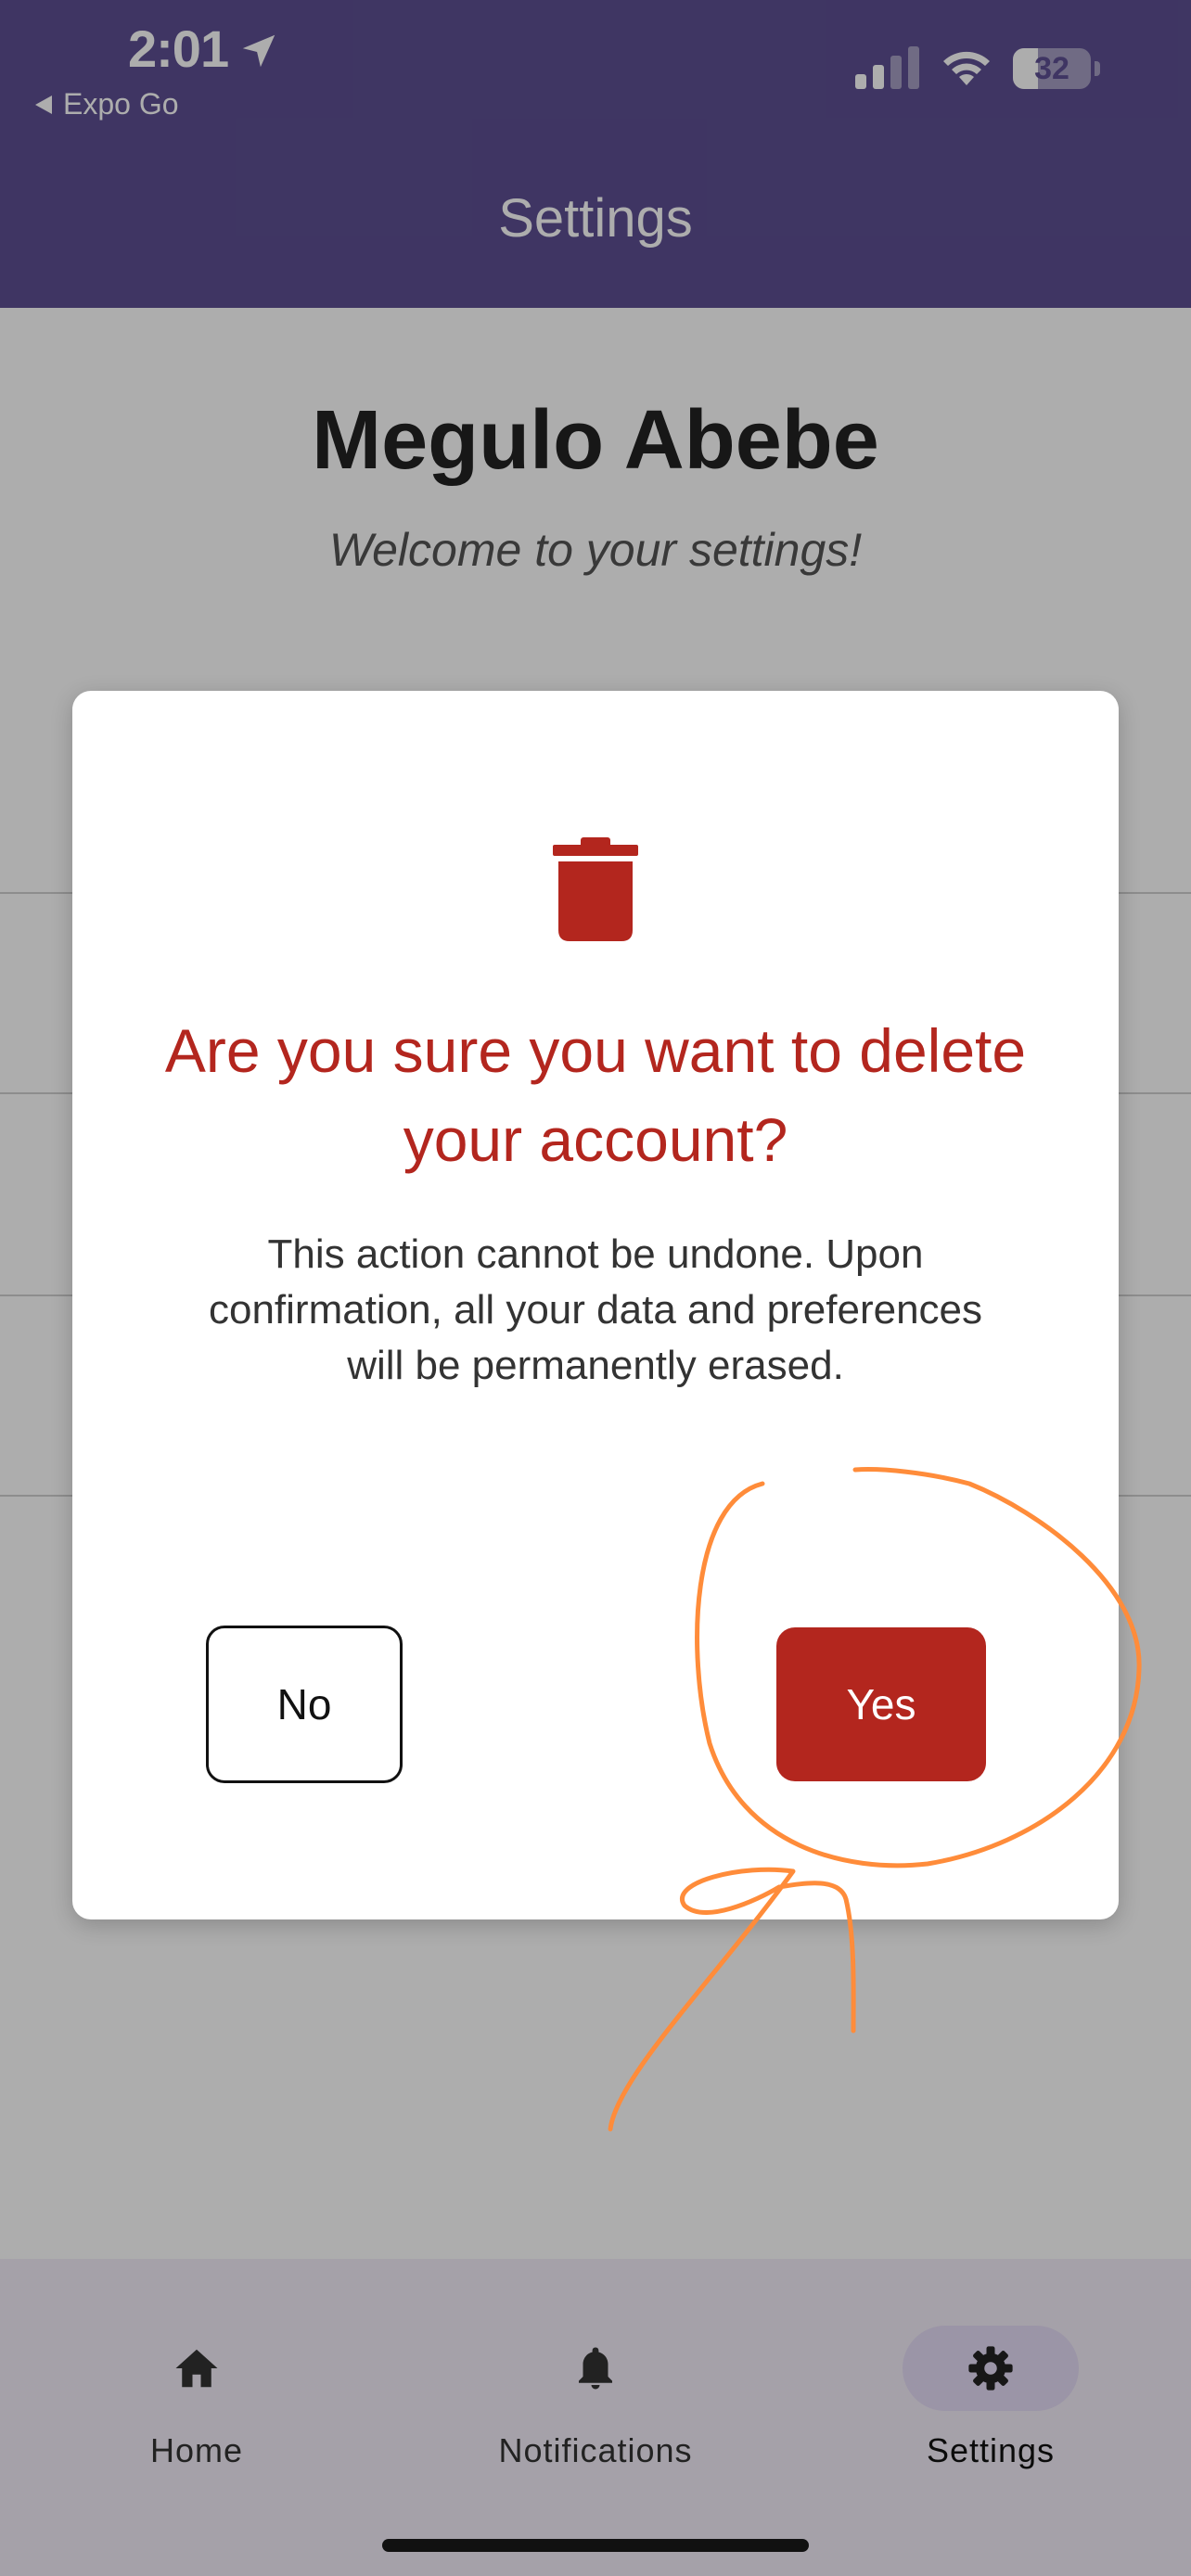  What do you see at coordinates (881, 1704) in the screenshot?
I see `yes-button: Yes` at bounding box center [881, 1704].